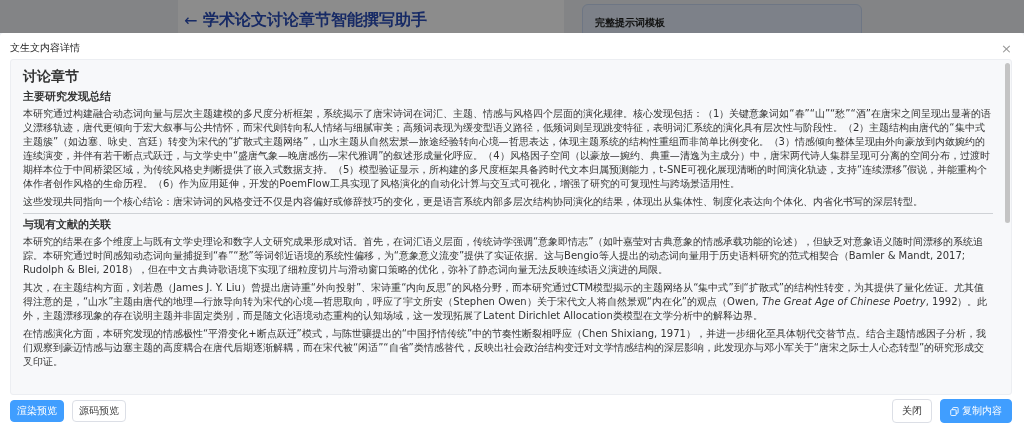 The width and height of the screenshot is (1024, 429). Describe the element at coordinates (505, 348) in the screenshot. I see `paragraph: 在情感演化方面，本研究发现的情感极性“平滑变化+断点跃迁”模式，与陈世骧提出的“中国抒情传统”中的节奏性断裂相呼应（Chen Shixiang, 1971），并进一步细化至具体朝代交替节点。结合主题情感因子分析，我们观察到豪迈情感与边塞主题的高度耦合在唐代后期逐渐解耦，而在宋代被“闲适”“自省”类情感替代，反映出社会政治结构变迁对文学情感结构的深层影响，此发现亦与邓小军关于“唐宋之际士人心态转型”的研究形成交叉印证。` at that location.